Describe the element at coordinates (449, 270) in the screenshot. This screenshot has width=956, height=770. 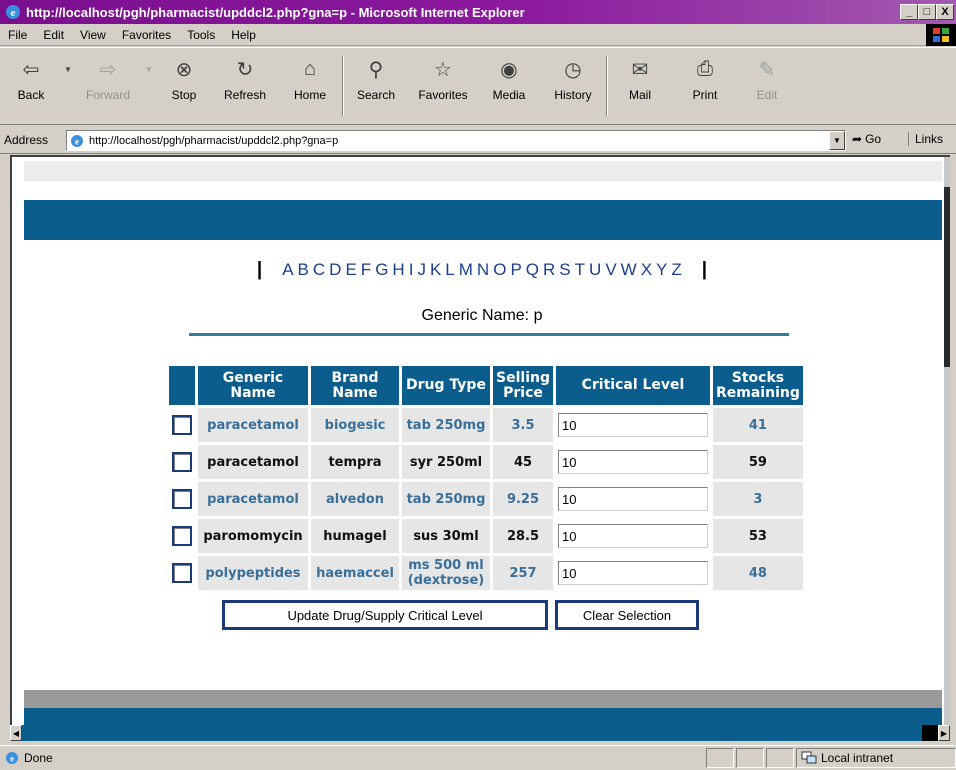
I see `alphabet-link-l: L` at that location.